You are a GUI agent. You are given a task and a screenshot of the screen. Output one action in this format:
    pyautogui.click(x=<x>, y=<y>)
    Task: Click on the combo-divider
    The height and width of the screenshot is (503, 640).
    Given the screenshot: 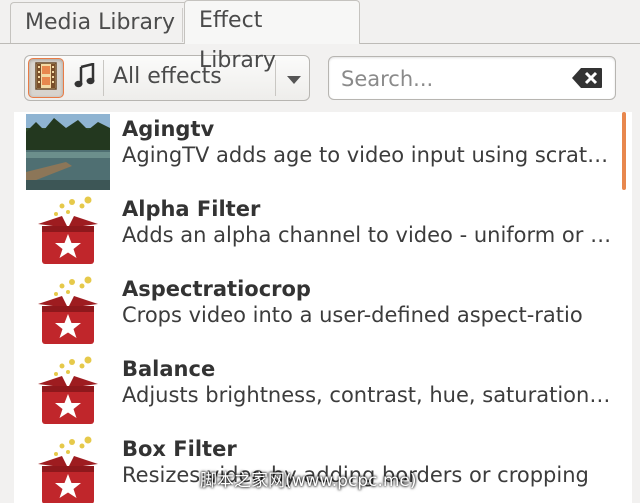 What is the action you would take?
    pyautogui.click(x=103, y=78)
    